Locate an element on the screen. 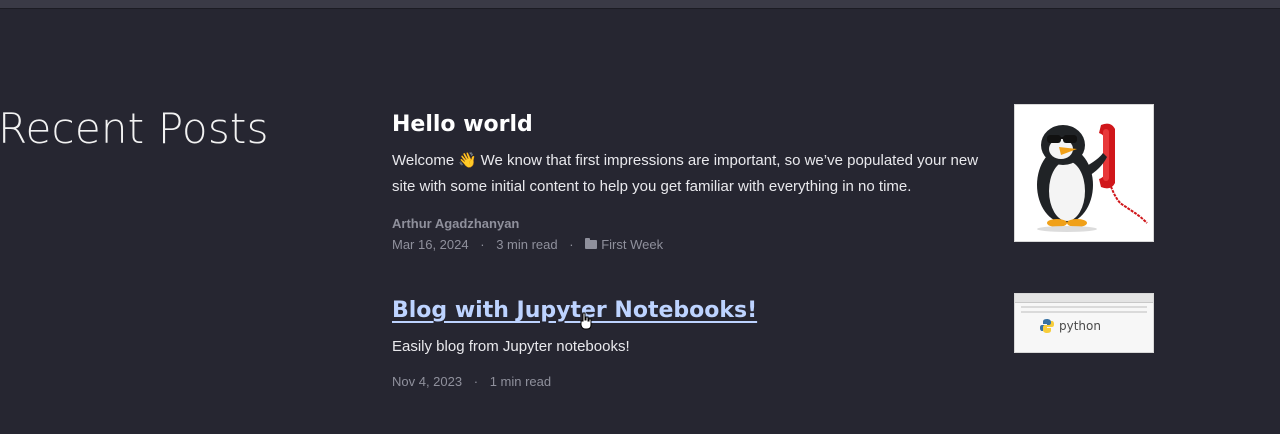  post-thumbnail-python: python is located at coordinates (1084, 323).